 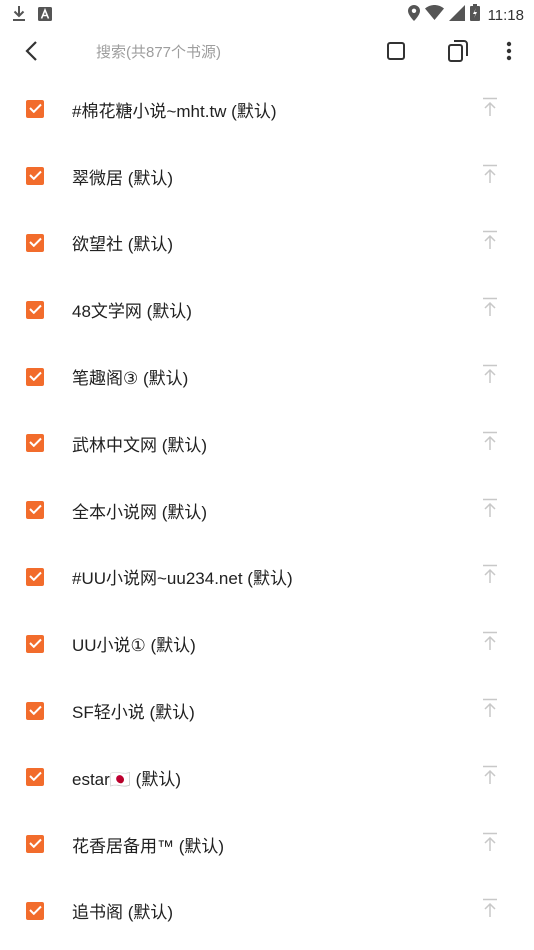 I want to click on download-icon, so click(x=19, y=16).